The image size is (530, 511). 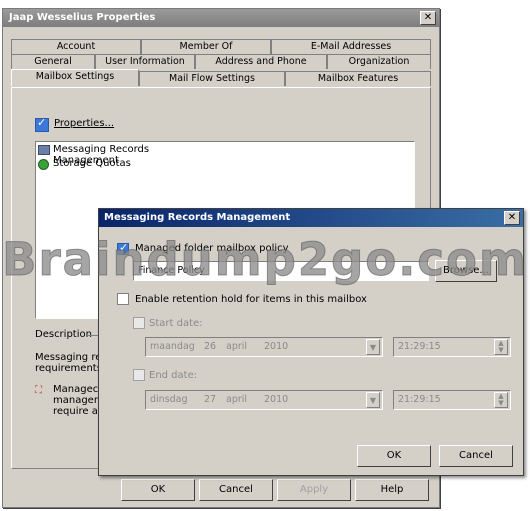 I want to click on managed-folder-label: Managed folder mailbox policy, so click(x=212, y=248).